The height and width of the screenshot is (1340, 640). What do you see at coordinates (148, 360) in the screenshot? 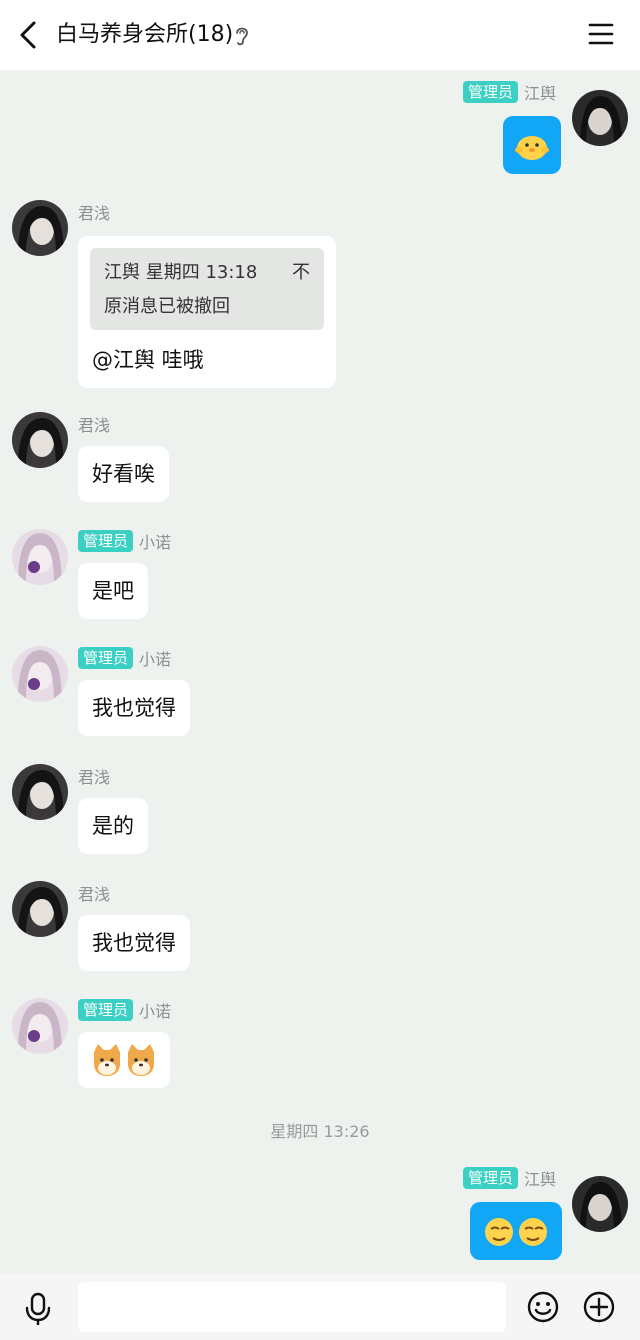
I see `message-text: @江舆 哇哦` at bounding box center [148, 360].